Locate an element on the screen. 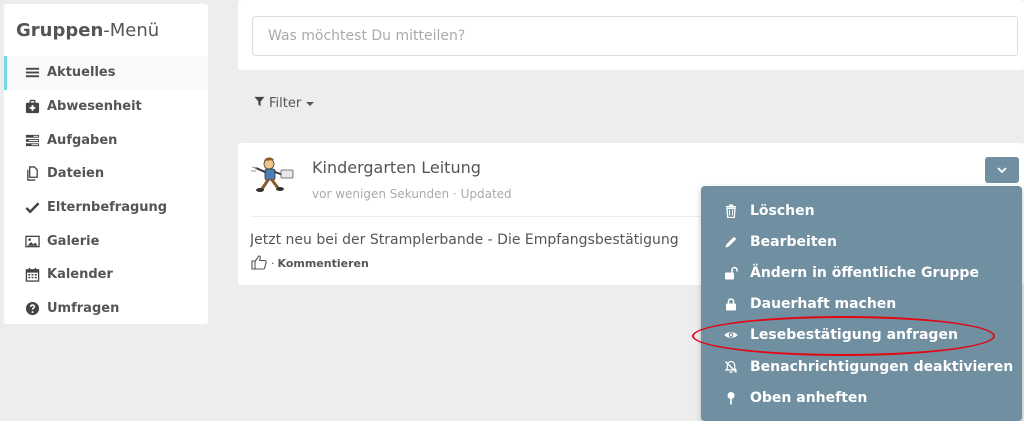 Image resolution: width=1024 pixels, height=421 pixels. pin-icon is located at coordinates (731, 398).